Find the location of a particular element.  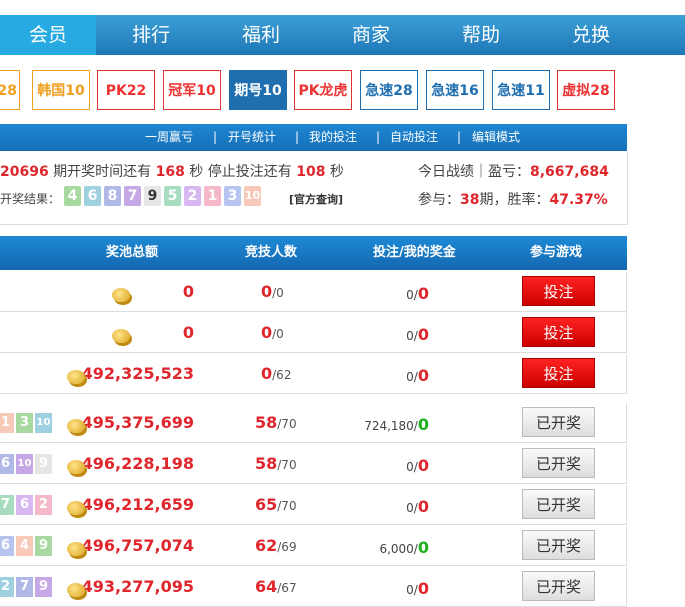

row-result-balls: 649 is located at coordinates (27, 546).